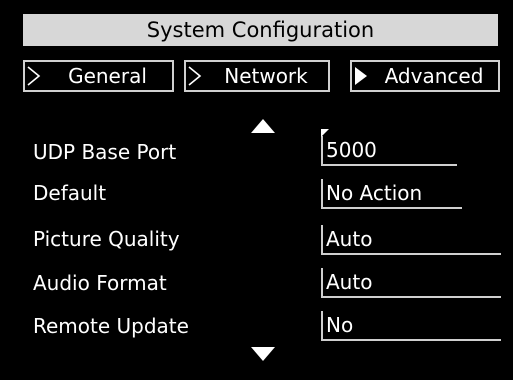 The height and width of the screenshot is (380, 513). Describe the element at coordinates (389, 147) in the screenshot. I see `udp-base-port-field: 5000` at that location.